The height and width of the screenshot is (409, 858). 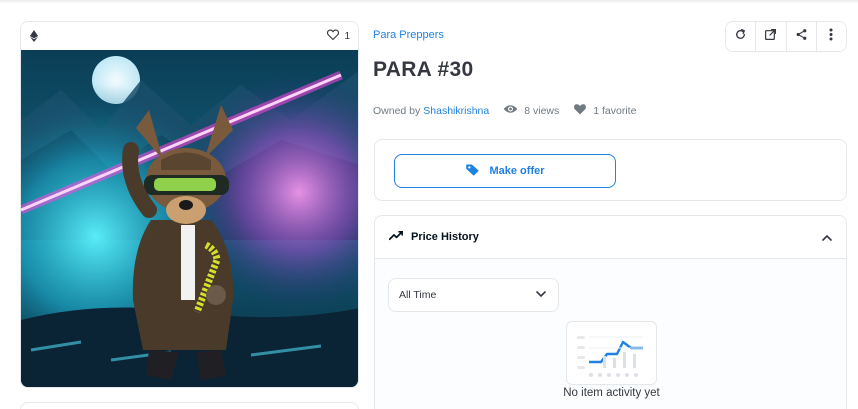 I want to click on external-link-icon, so click(x=770, y=37).